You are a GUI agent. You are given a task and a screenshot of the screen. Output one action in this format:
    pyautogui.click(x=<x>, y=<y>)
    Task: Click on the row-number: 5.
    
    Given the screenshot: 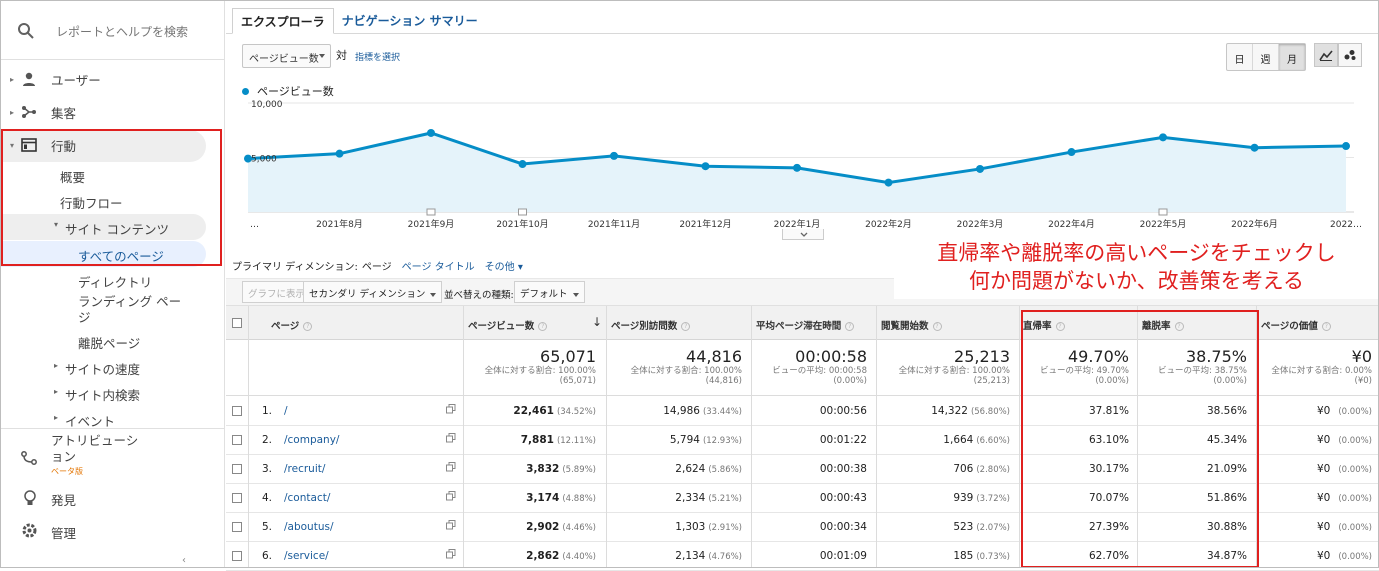 What is the action you would take?
    pyautogui.click(x=267, y=527)
    